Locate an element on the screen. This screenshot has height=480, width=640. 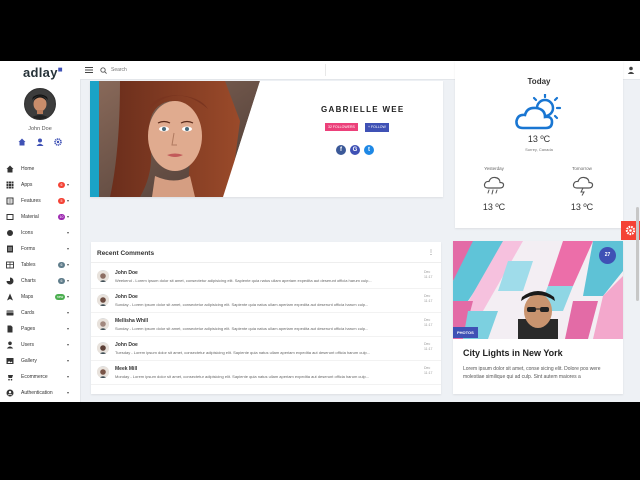
sidebar-item-label: Ecommerce is located at coordinates (34, 377).